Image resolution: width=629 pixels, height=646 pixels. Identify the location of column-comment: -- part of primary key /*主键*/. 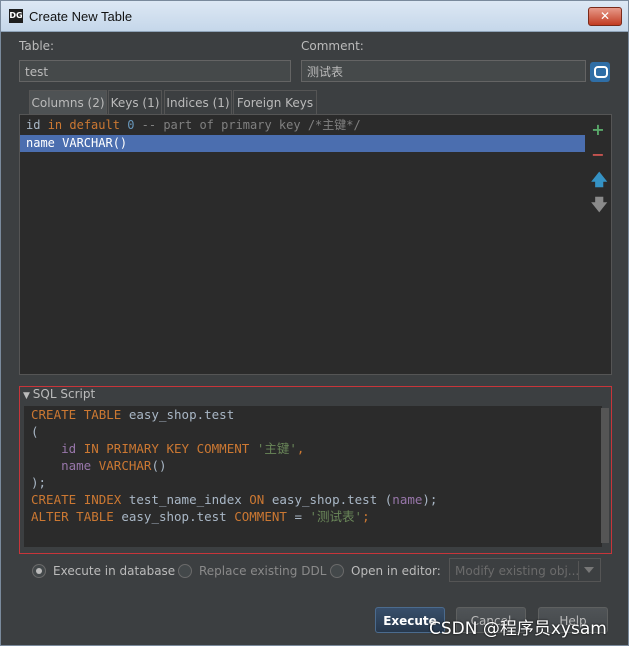
(251, 125).